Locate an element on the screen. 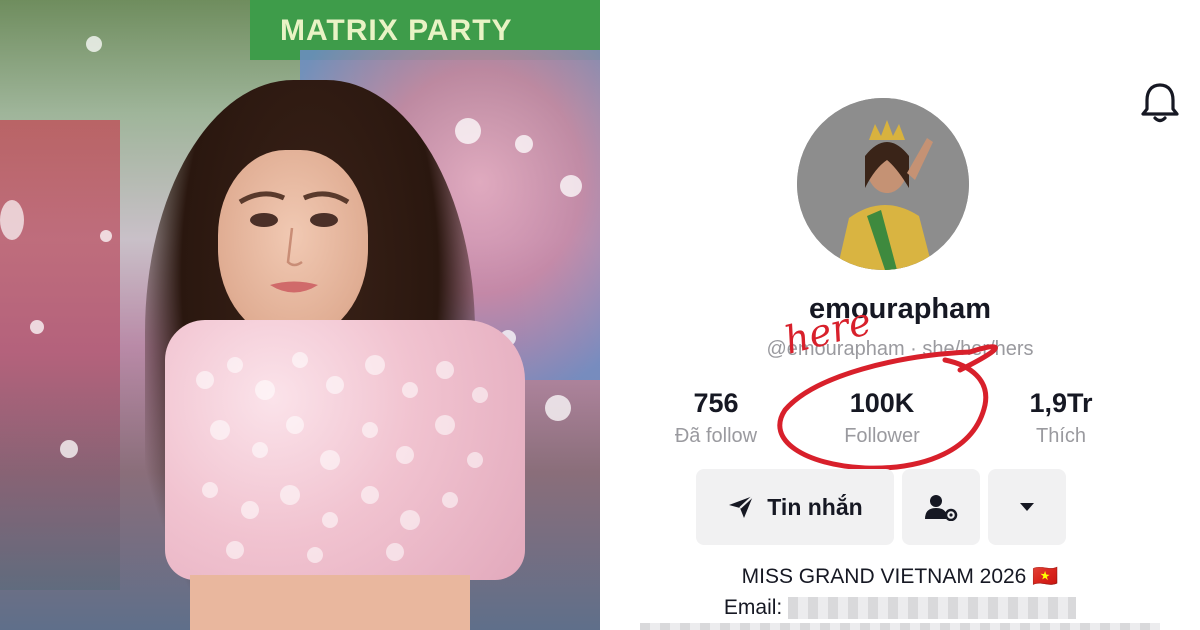 This screenshot has width=1200, height=630. redacted-text is located at coordinates (900, 626).